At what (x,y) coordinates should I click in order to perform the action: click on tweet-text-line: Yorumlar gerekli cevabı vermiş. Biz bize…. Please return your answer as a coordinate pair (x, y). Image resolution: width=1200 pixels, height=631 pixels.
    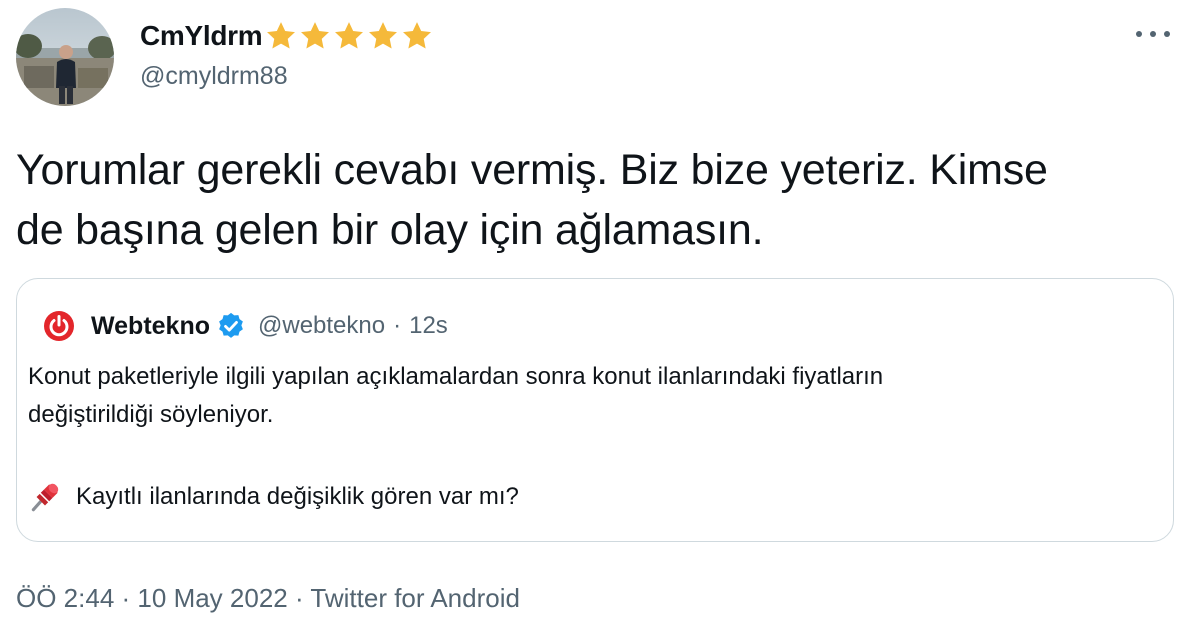
    Looking at the image, I should click on (532, 170).